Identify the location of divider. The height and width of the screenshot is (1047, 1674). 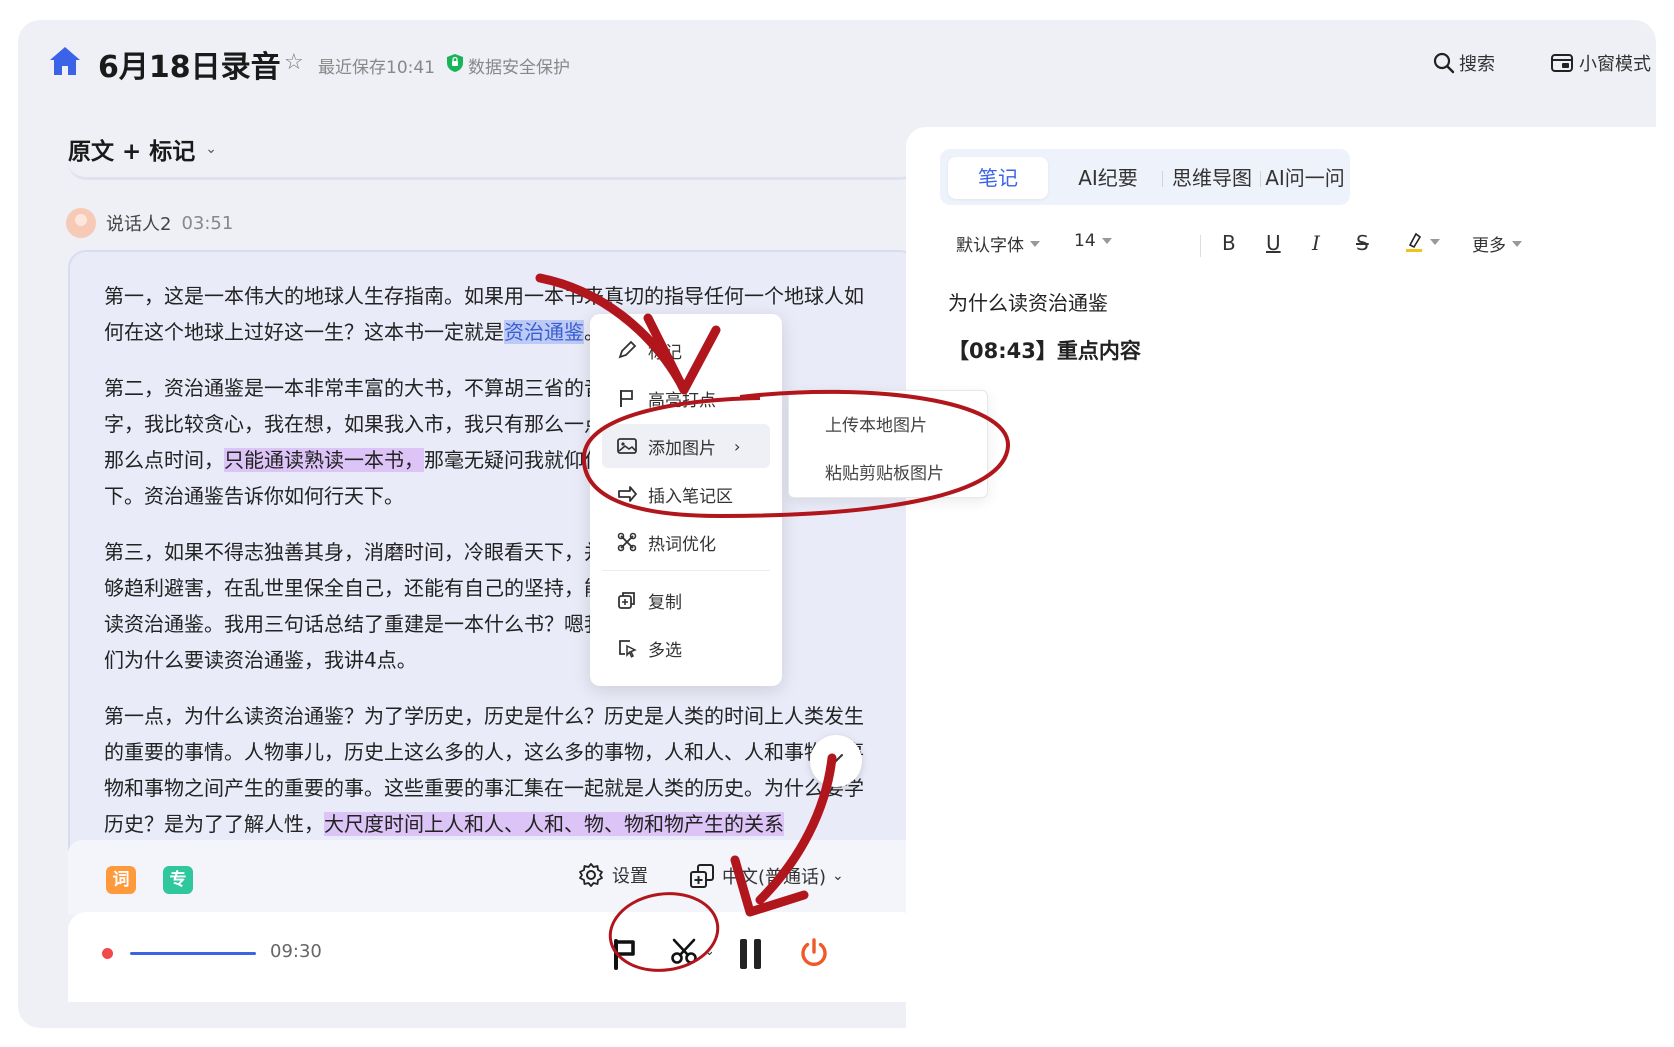
(493, 171).